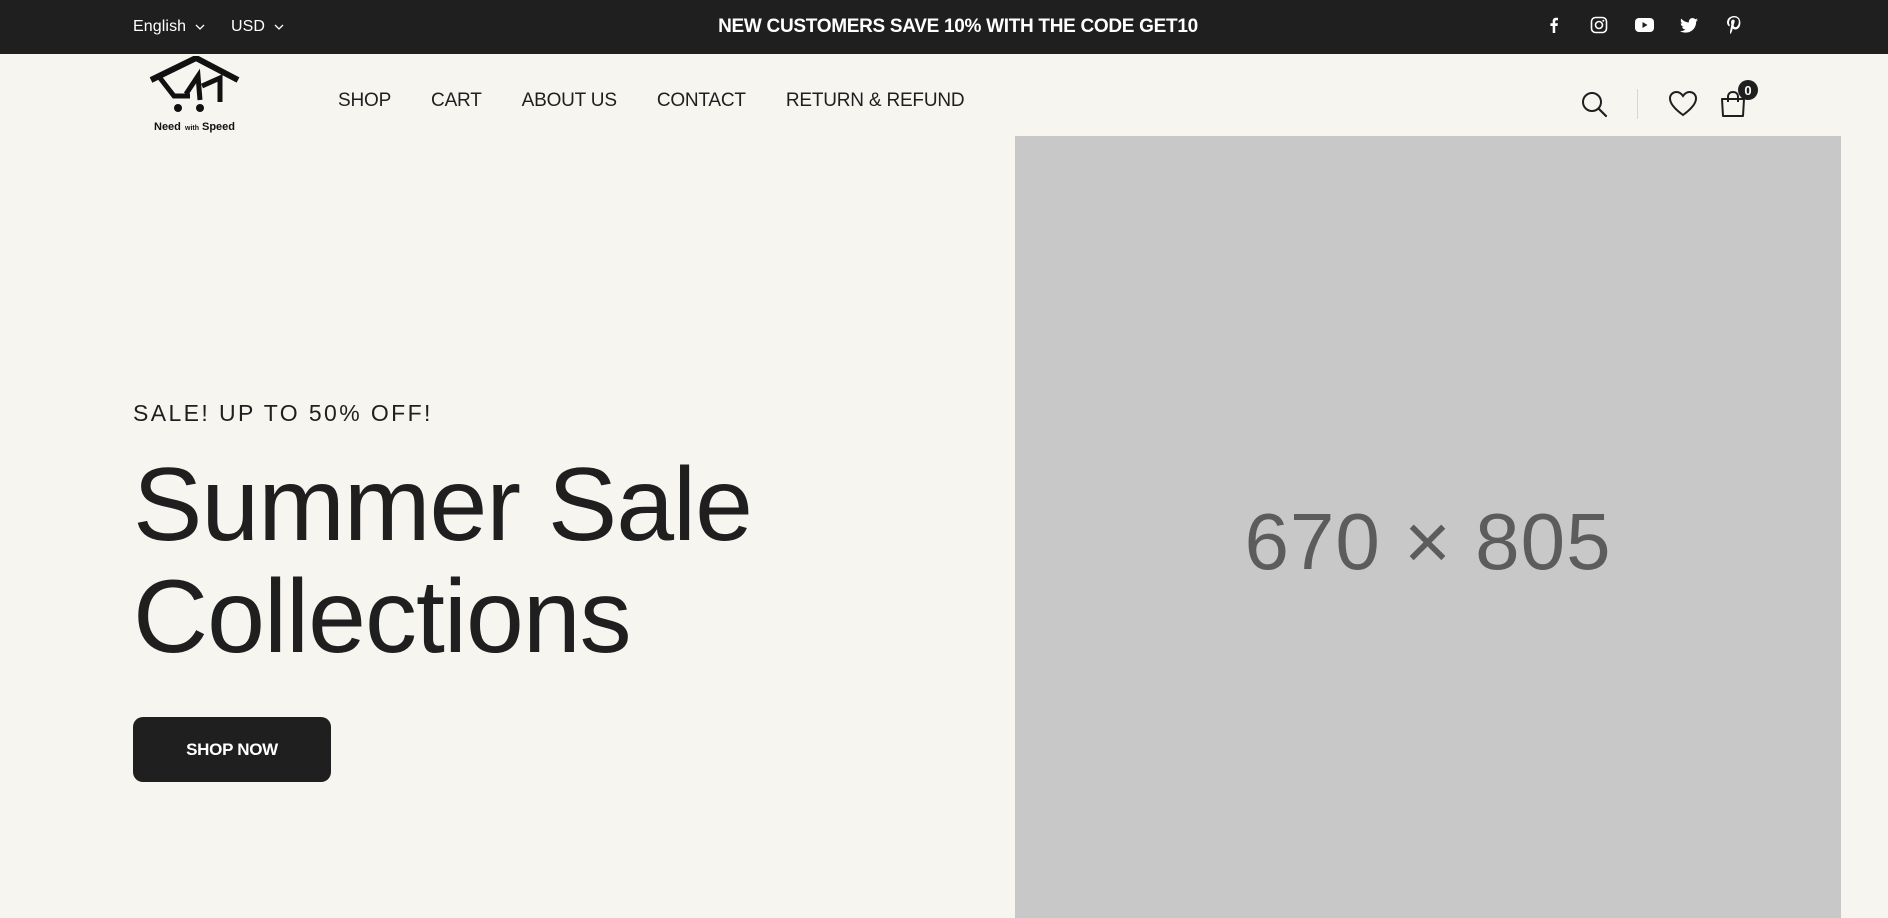 The width and height of the screenshot is (1888, 918). I want to click on facebook-icon, so click(1554, 25).